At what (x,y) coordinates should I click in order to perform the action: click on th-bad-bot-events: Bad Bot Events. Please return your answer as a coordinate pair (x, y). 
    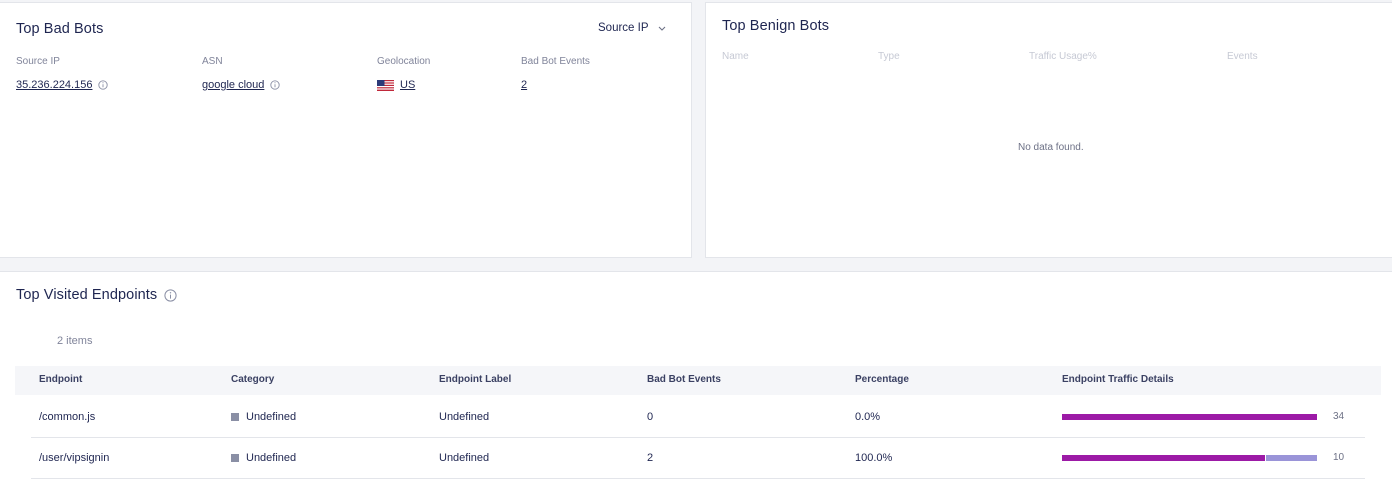
    Looking at the image, I should click on (684, 379).